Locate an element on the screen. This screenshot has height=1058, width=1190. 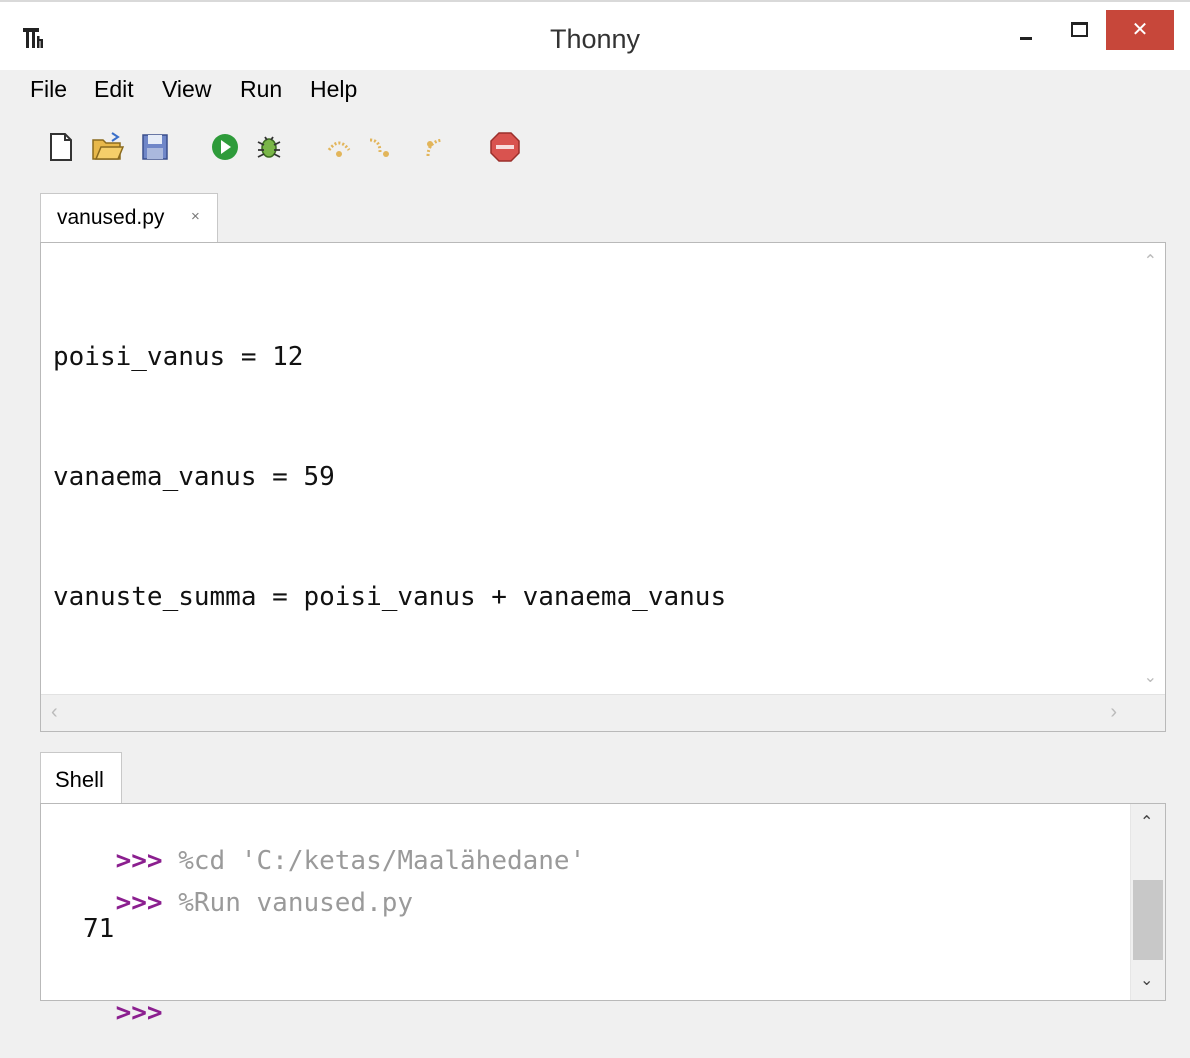
scrollbar-thumb is located at coordinates (1148, 920).